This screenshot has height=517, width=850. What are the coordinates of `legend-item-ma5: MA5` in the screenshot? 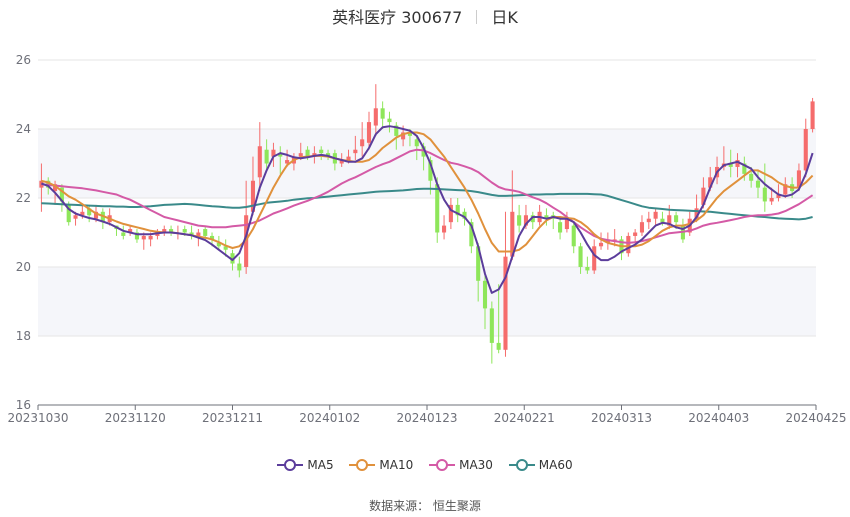 It's located at (305, 465).